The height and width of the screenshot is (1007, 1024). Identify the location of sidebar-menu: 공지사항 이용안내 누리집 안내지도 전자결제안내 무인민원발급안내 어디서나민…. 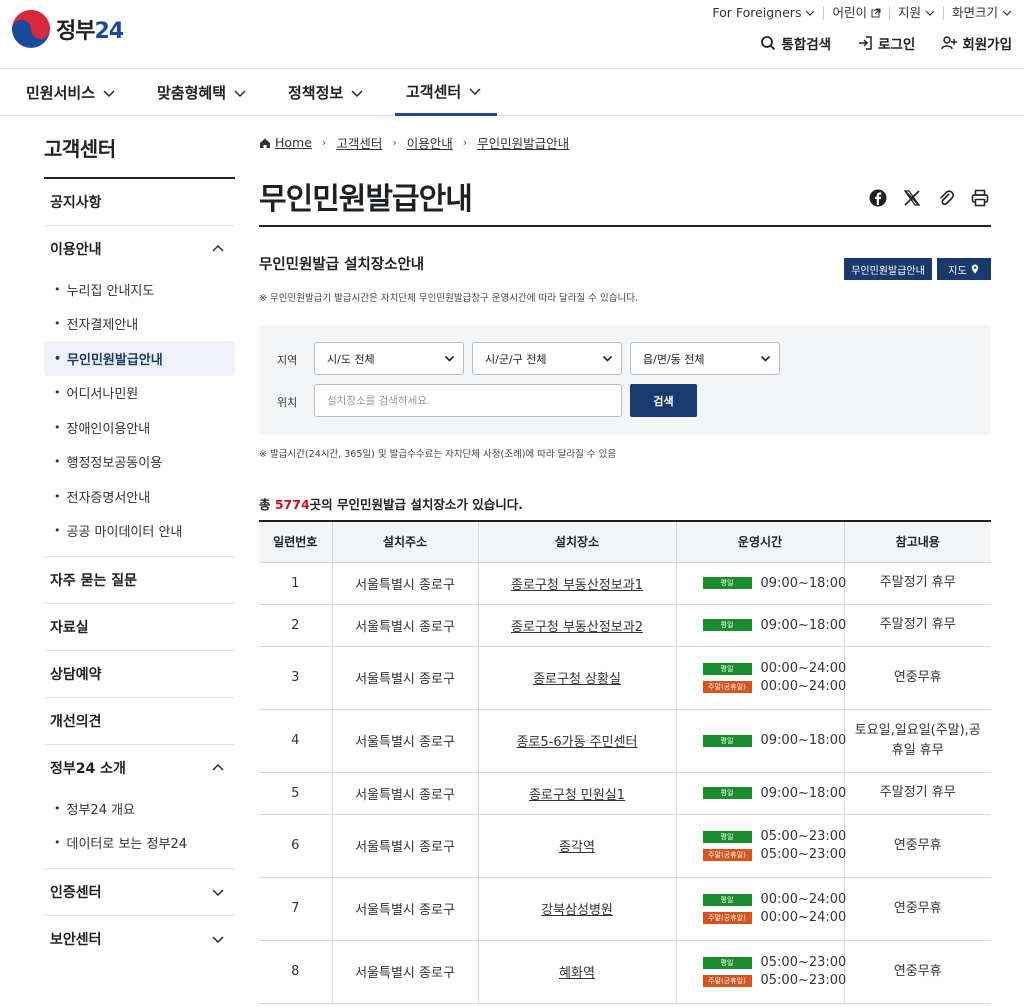
(139, 569).